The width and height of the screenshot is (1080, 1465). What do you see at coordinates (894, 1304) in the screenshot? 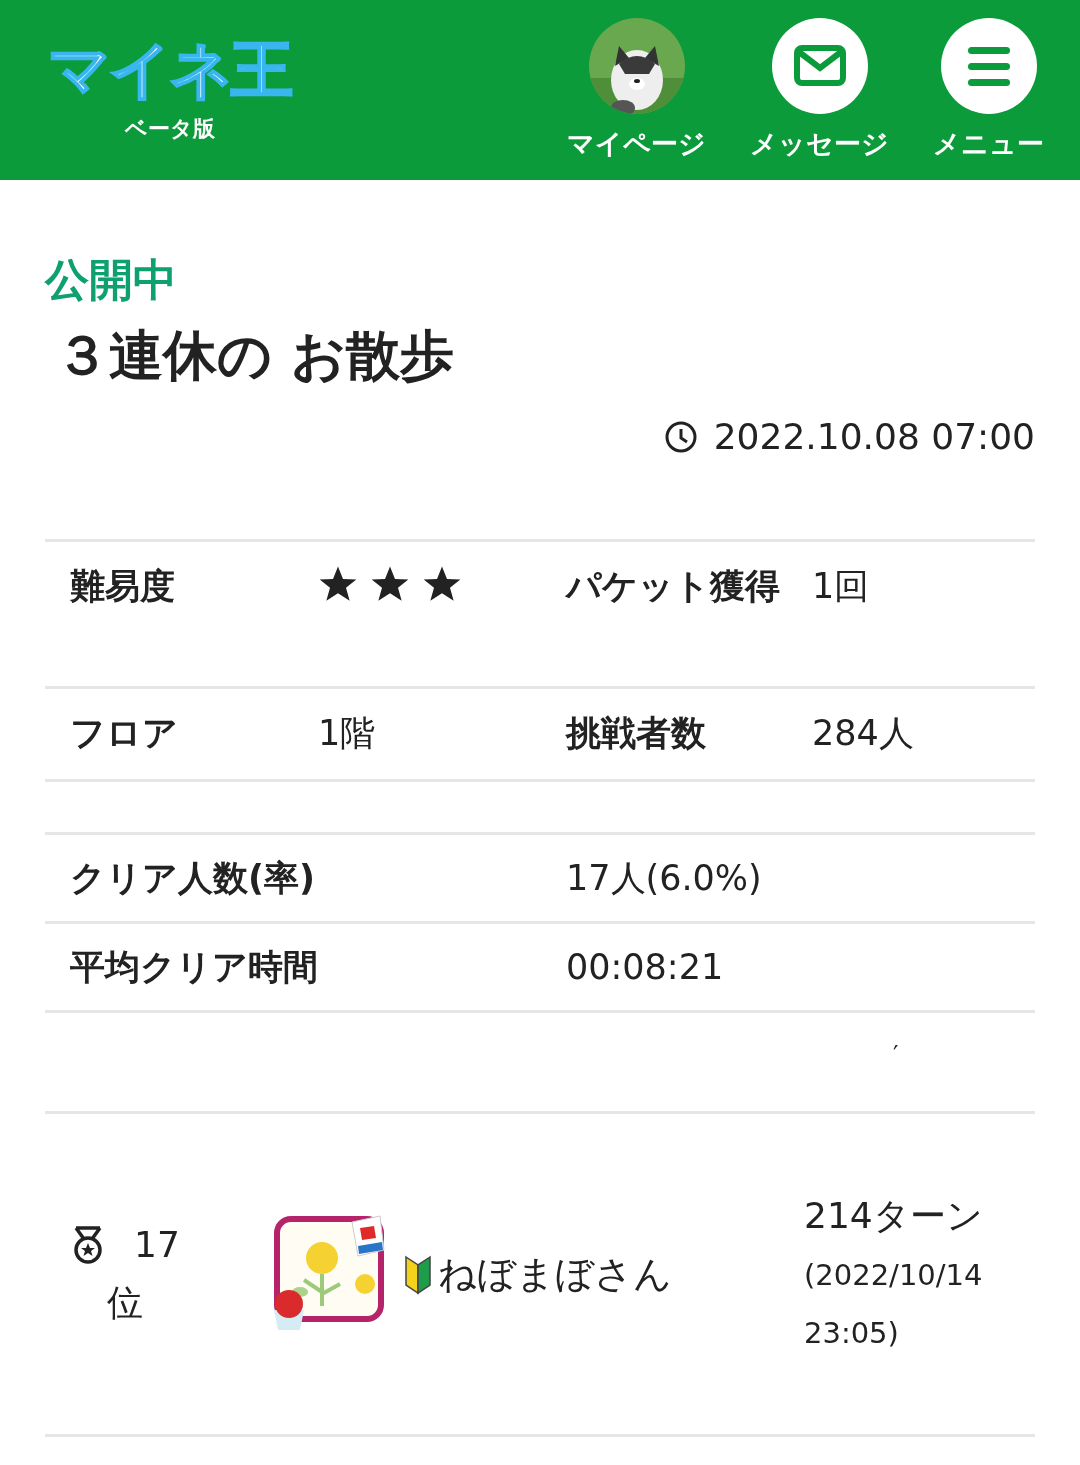
I see `clear-date: (2022/10/14 23:05)` at bounding box center [894, 1304].